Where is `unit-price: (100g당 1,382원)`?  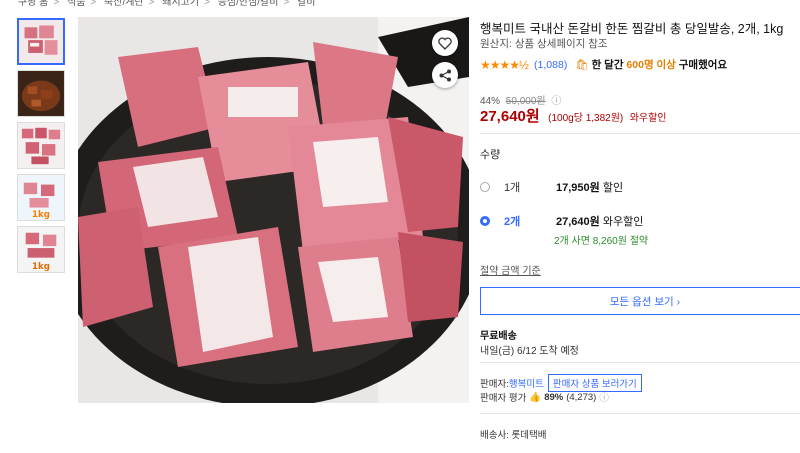 unit-price: (100g당 1,382원) is located at coordinates (586, 118).